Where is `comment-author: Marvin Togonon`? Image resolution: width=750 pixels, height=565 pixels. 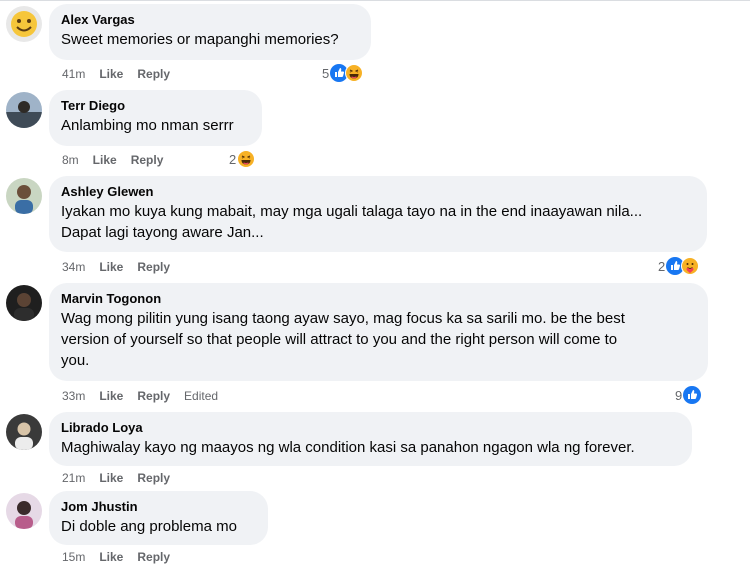 comment-author: Marvin Togonon is located at coordinates (378, 298).